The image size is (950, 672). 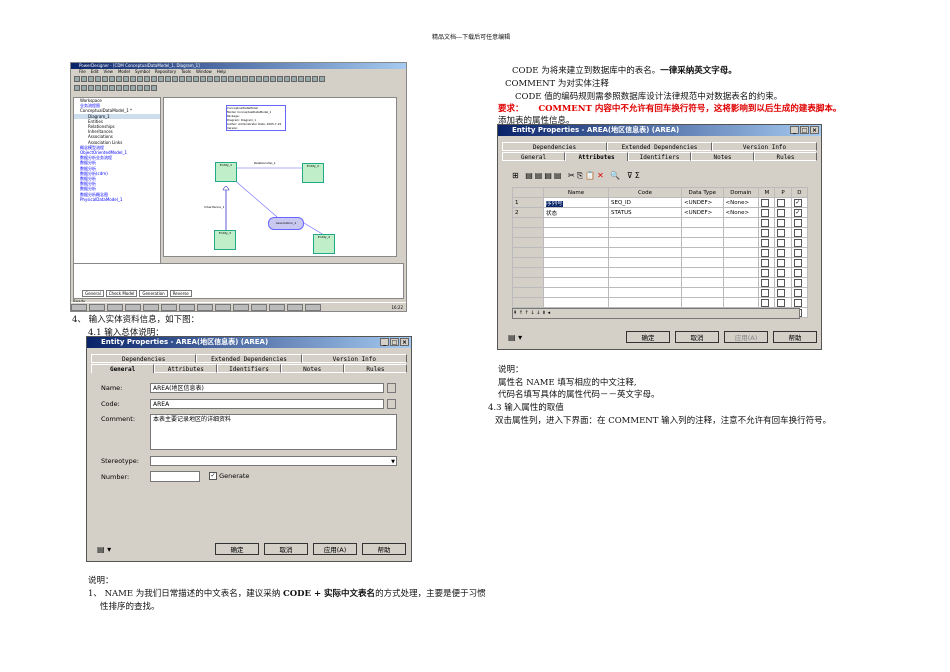 I want to click on table-row: 1 序列号 SEQ_ID <UNDEF> <None> ✓, so click(x=660, y=202).